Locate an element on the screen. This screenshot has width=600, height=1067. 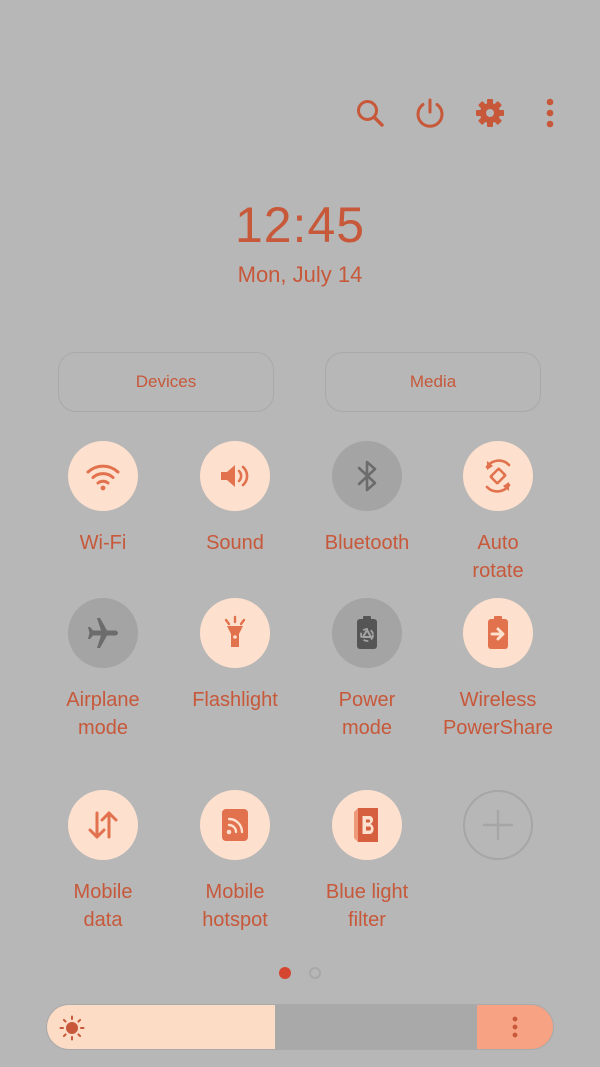
brightness-options-button is located at coordinates (515, 1027).